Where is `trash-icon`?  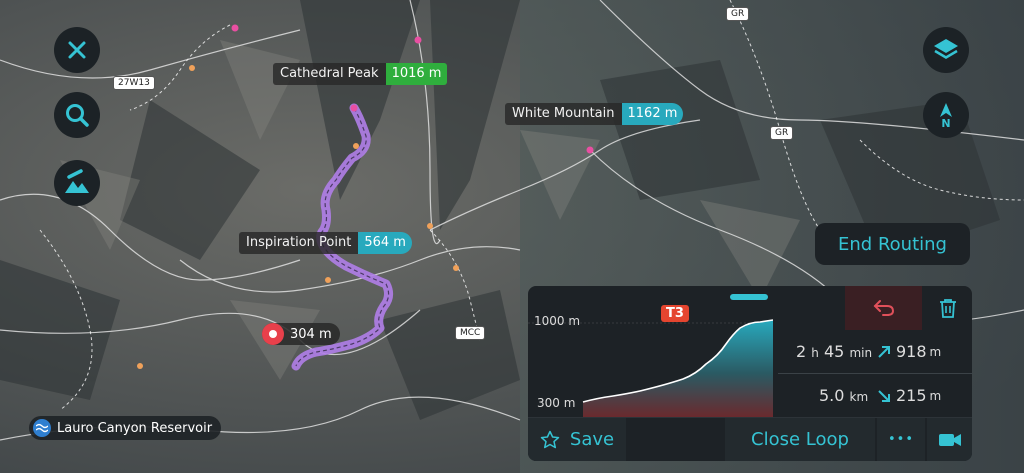 trash-icon is located at coordinates (948, 308).